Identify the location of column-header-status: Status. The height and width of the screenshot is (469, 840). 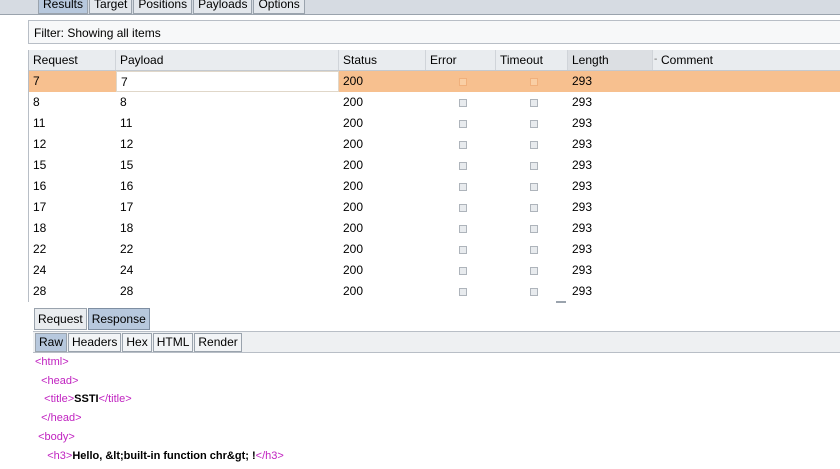
(382, 60).